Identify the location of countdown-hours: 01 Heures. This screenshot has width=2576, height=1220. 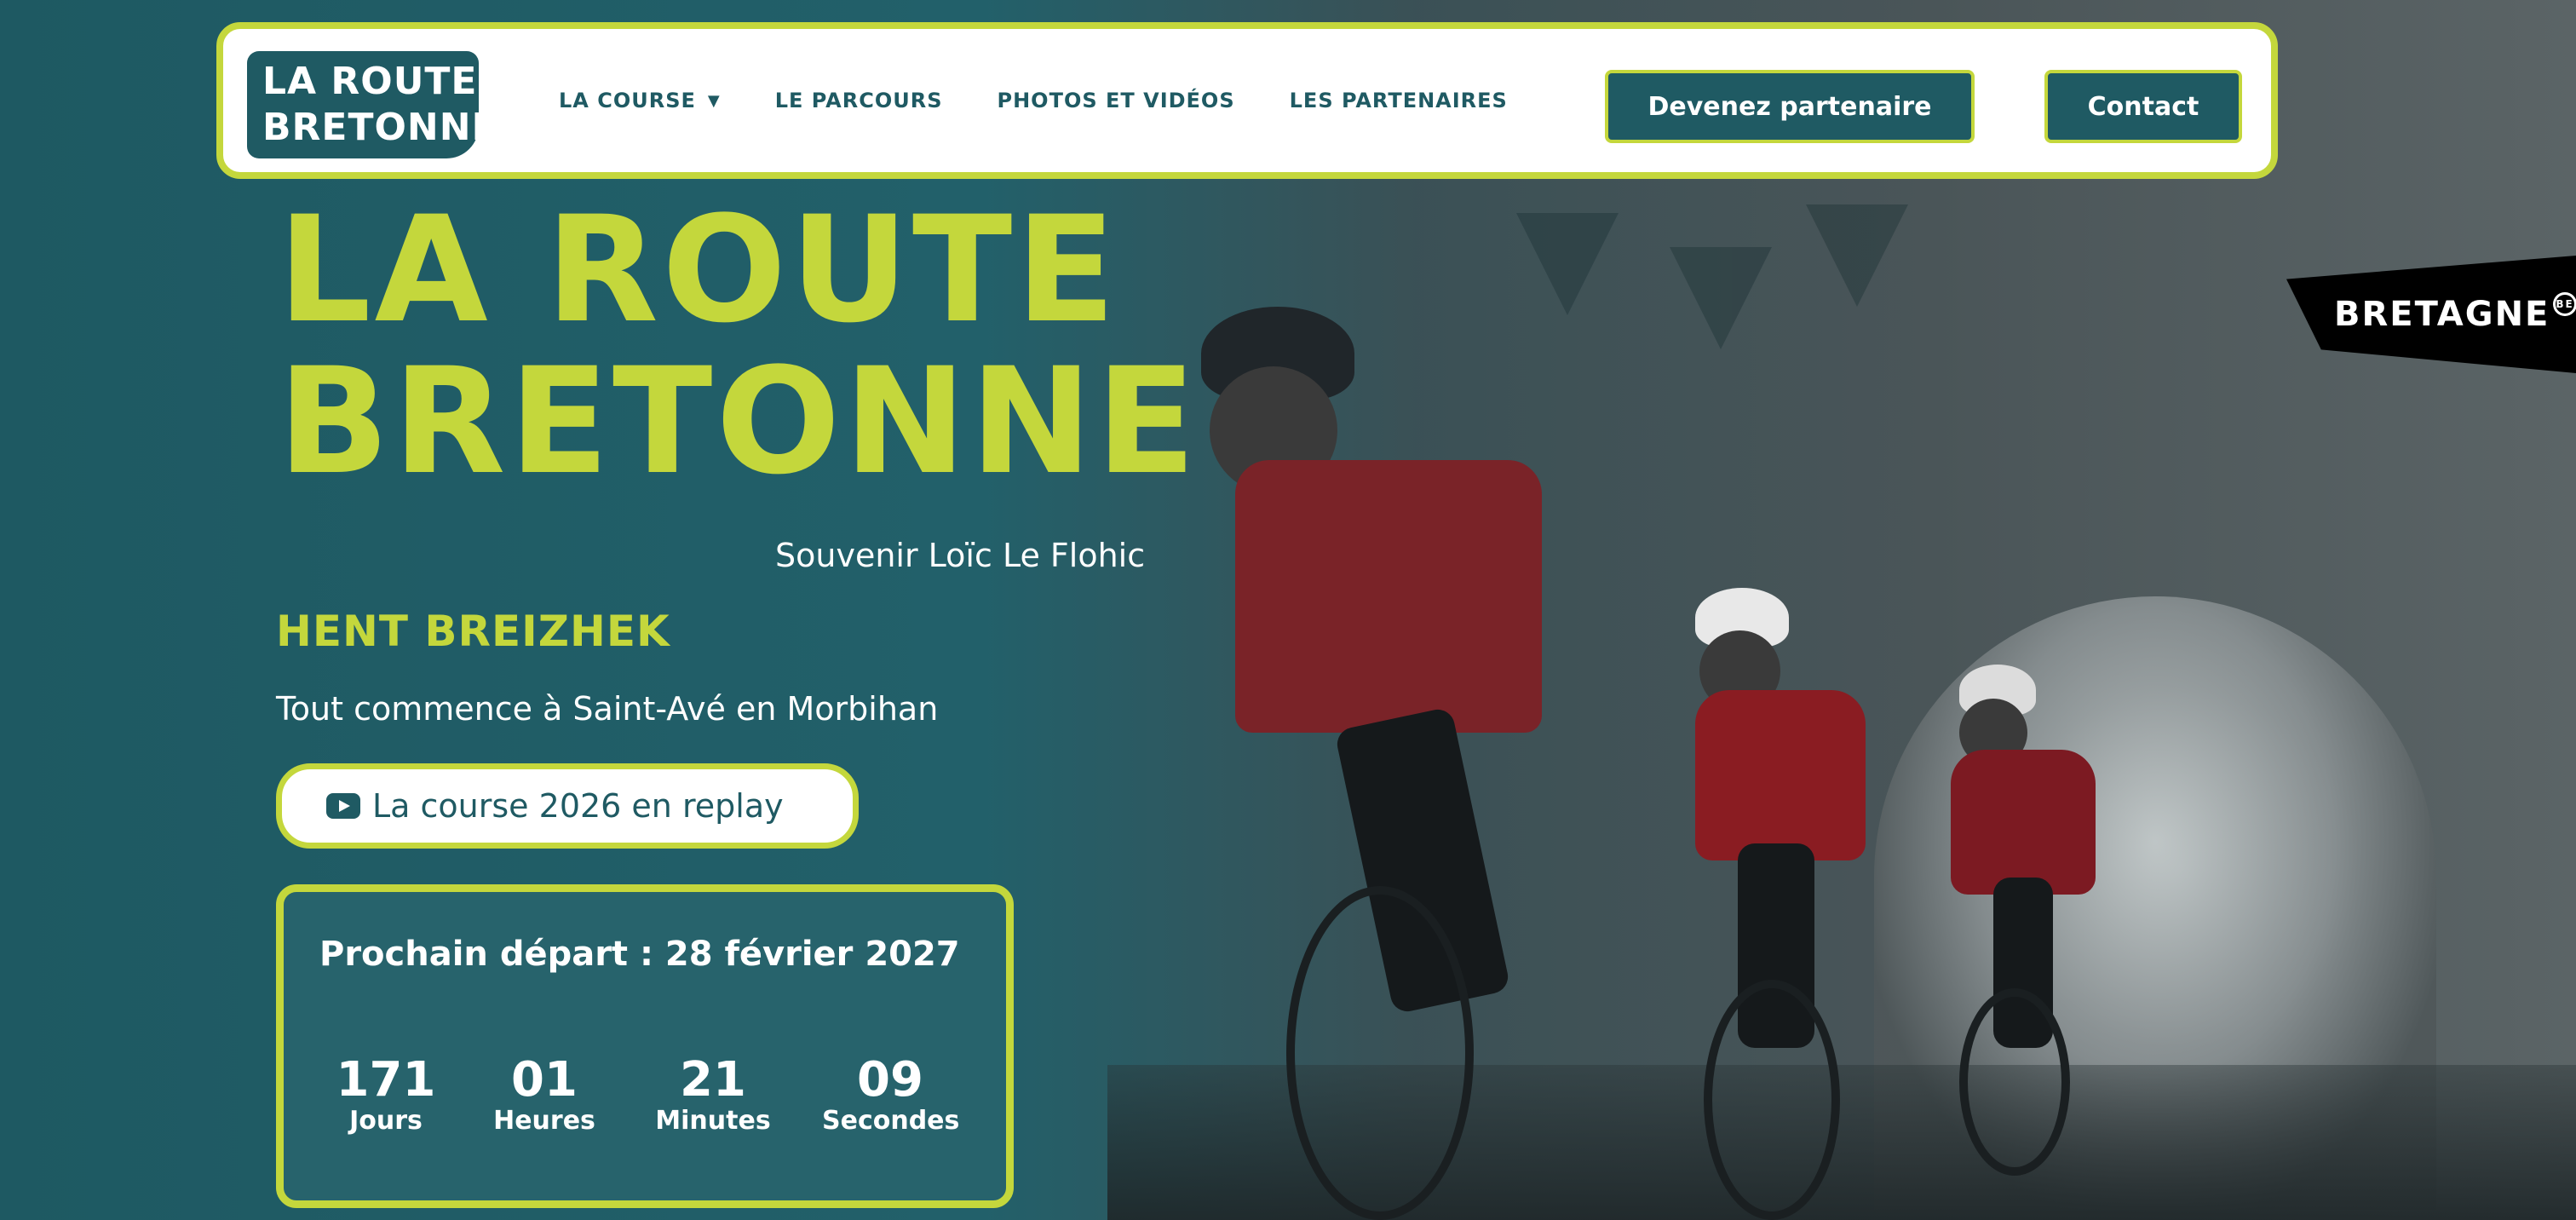
(544, 1095).